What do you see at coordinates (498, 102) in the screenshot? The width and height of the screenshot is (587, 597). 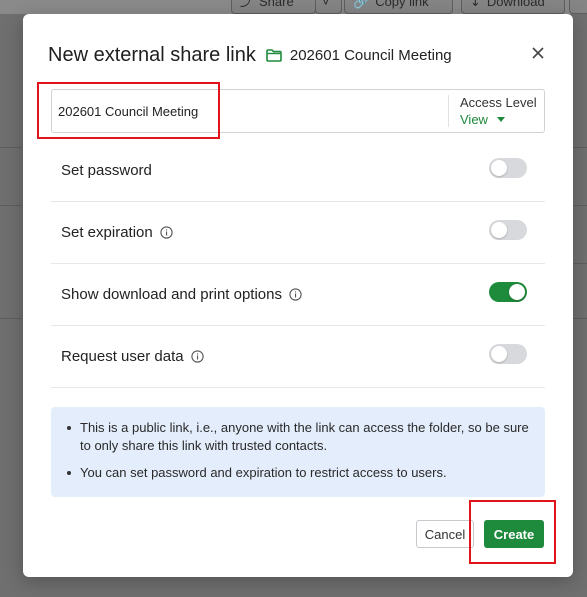 I see `access-level-label: Access Level` at bounding box center [498, 102].